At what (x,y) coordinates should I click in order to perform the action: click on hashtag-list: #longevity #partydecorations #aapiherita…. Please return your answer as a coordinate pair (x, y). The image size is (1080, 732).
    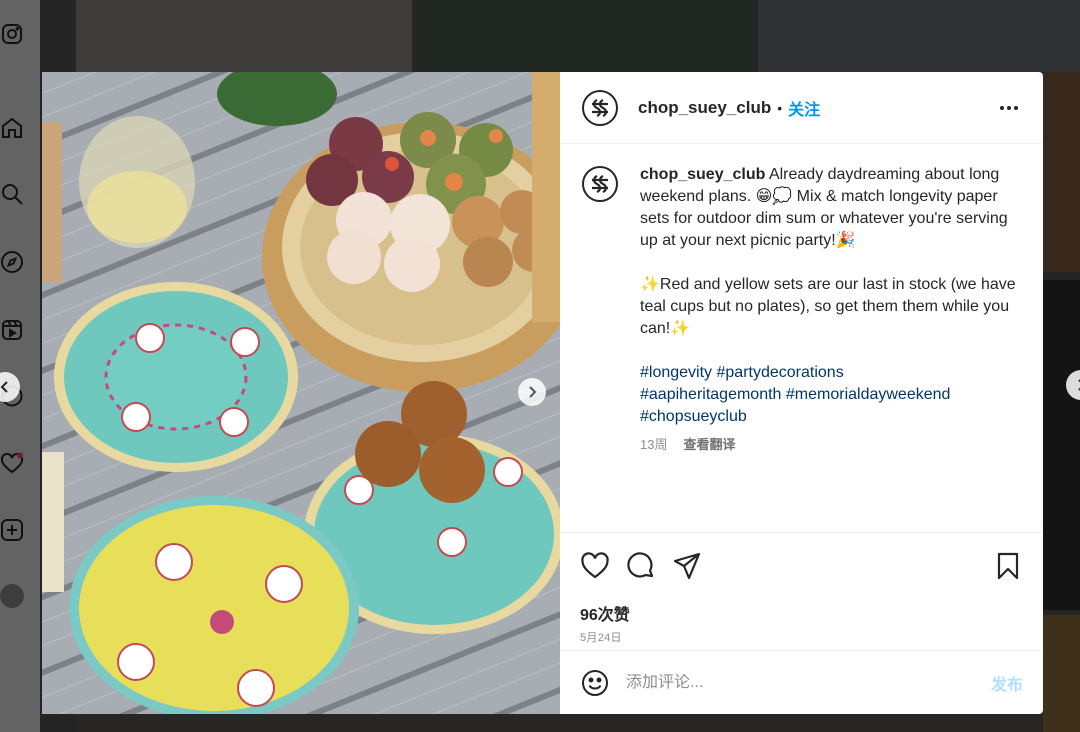
    Looking at the image, I should click on (828, 395).